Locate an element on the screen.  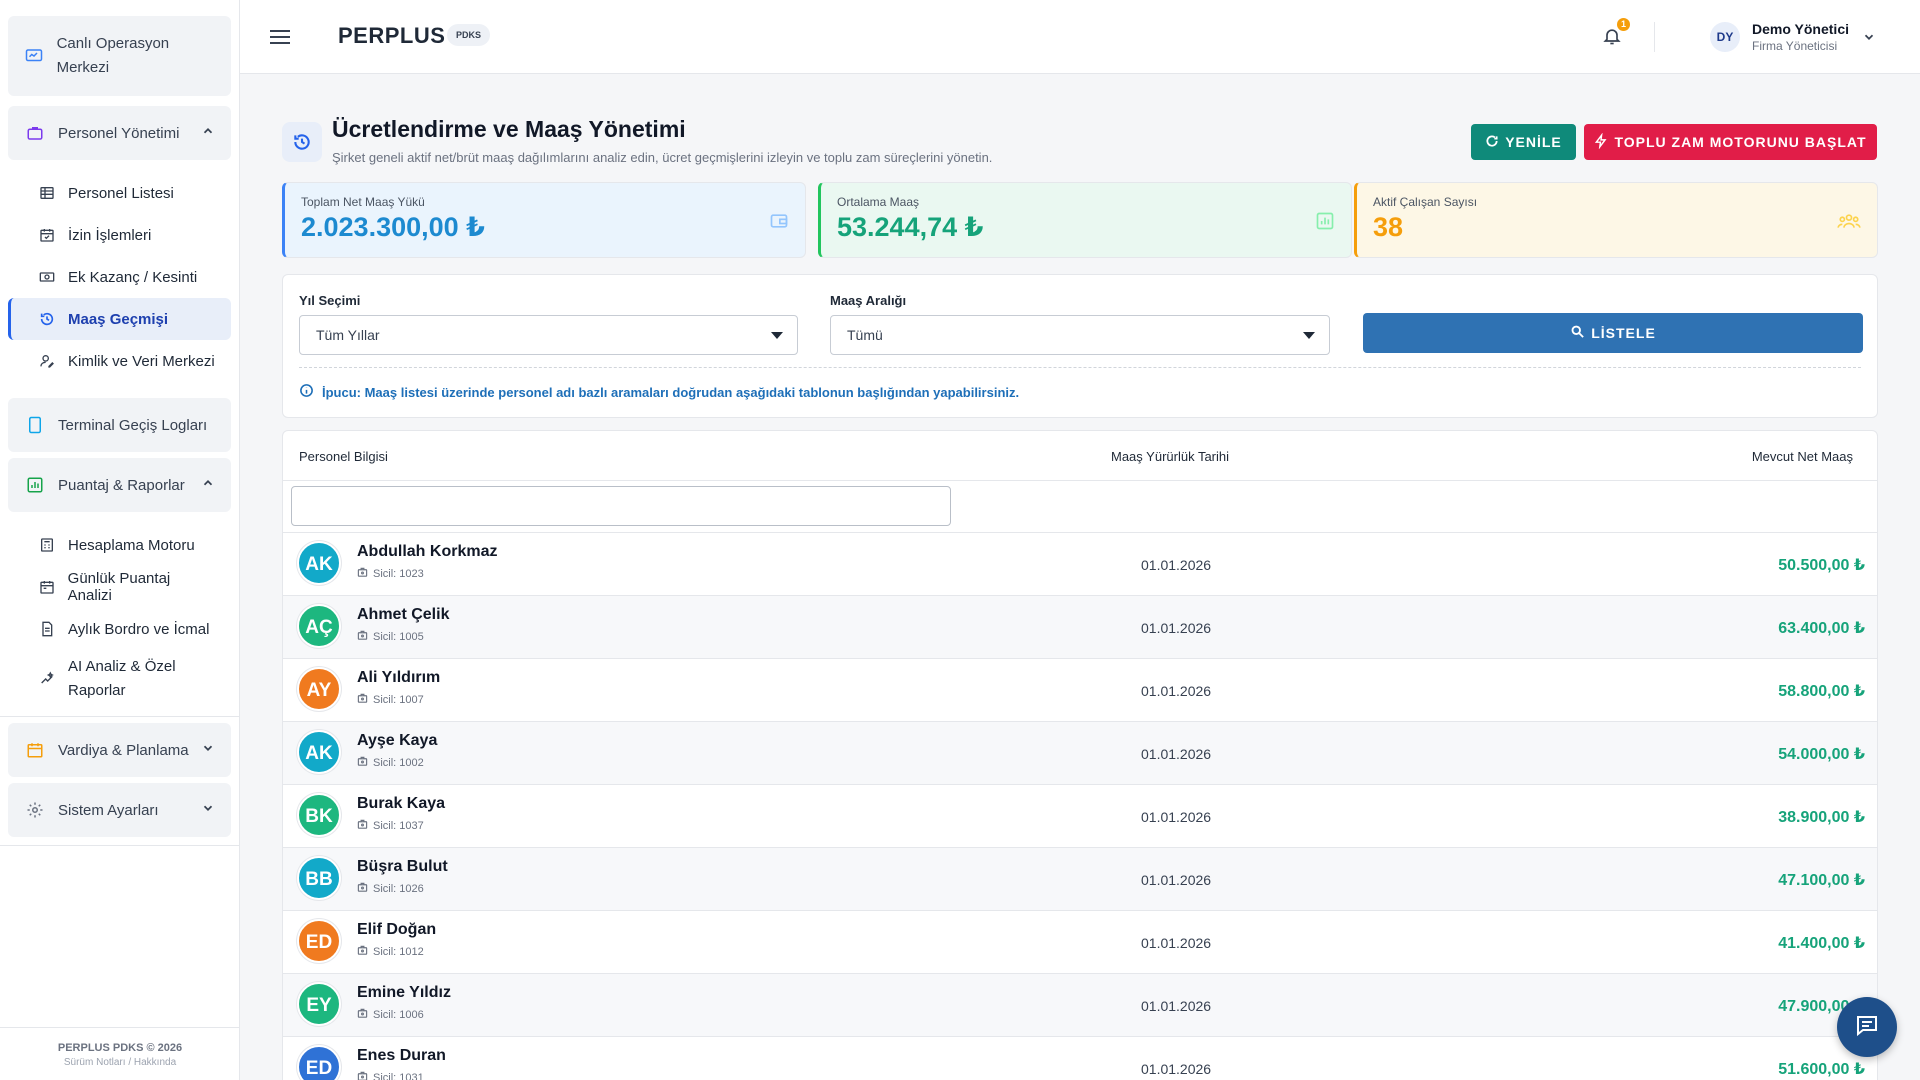
caret-down-icon is located at coordinates (1309, 335).